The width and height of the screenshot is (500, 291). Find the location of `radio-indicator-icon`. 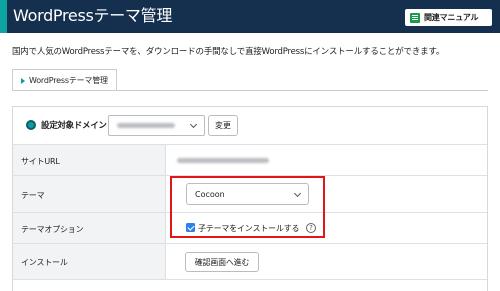

radio-indicator-icon is located at coordinates (31, 125).